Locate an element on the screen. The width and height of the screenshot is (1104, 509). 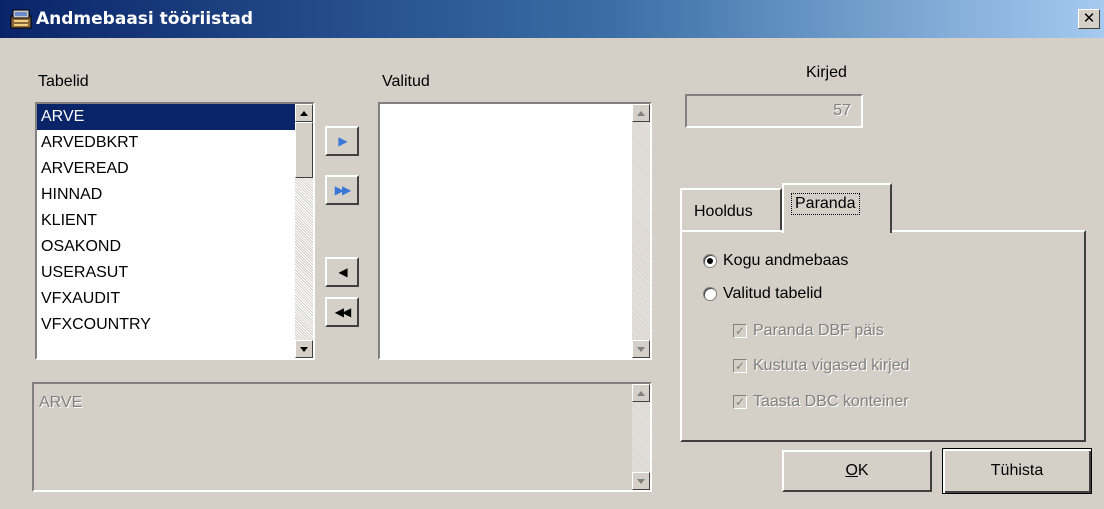
selected-label: Valitud is located at coordinates (406, 81).